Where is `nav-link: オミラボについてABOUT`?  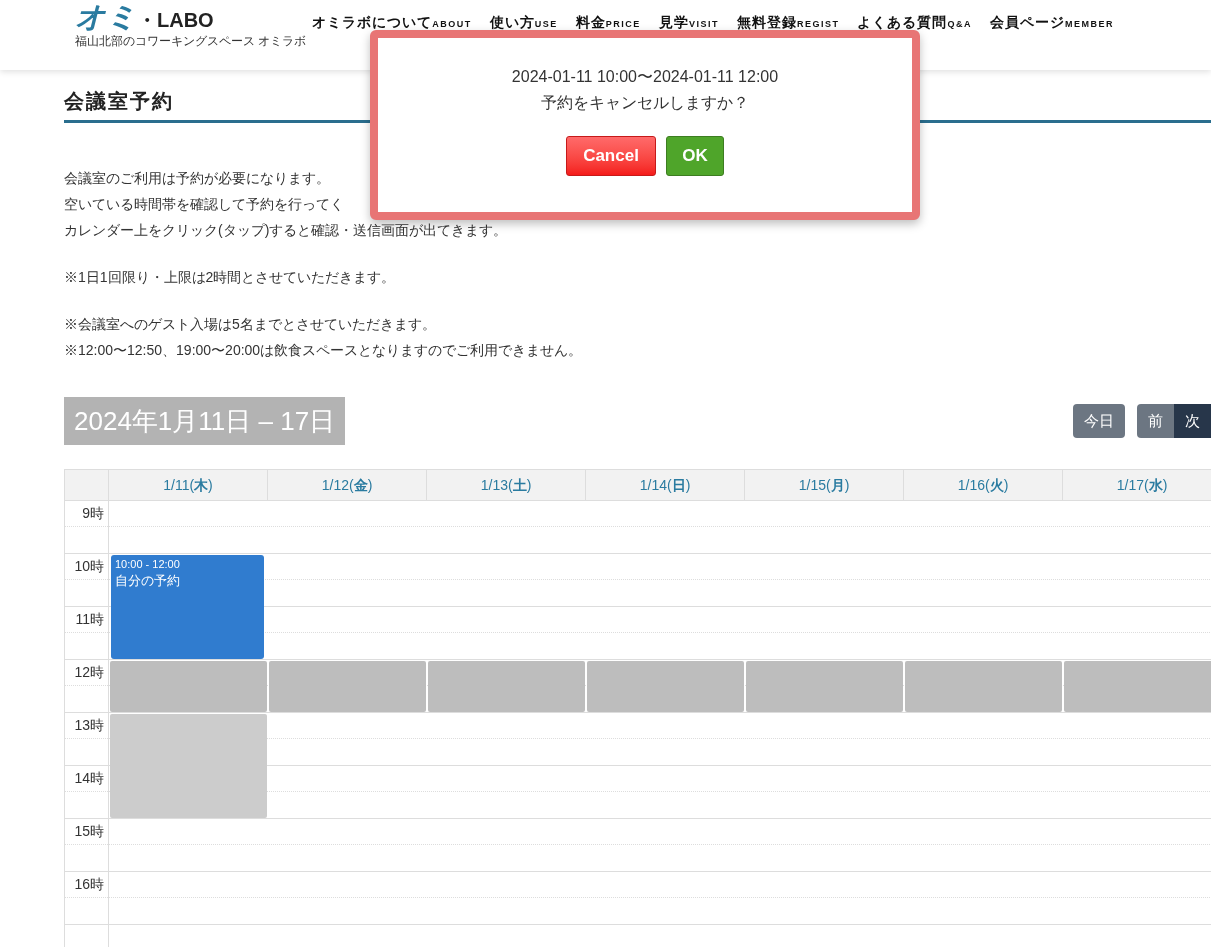 nav-link: オミラボについてABOUT is located at coordinates (392, 23).